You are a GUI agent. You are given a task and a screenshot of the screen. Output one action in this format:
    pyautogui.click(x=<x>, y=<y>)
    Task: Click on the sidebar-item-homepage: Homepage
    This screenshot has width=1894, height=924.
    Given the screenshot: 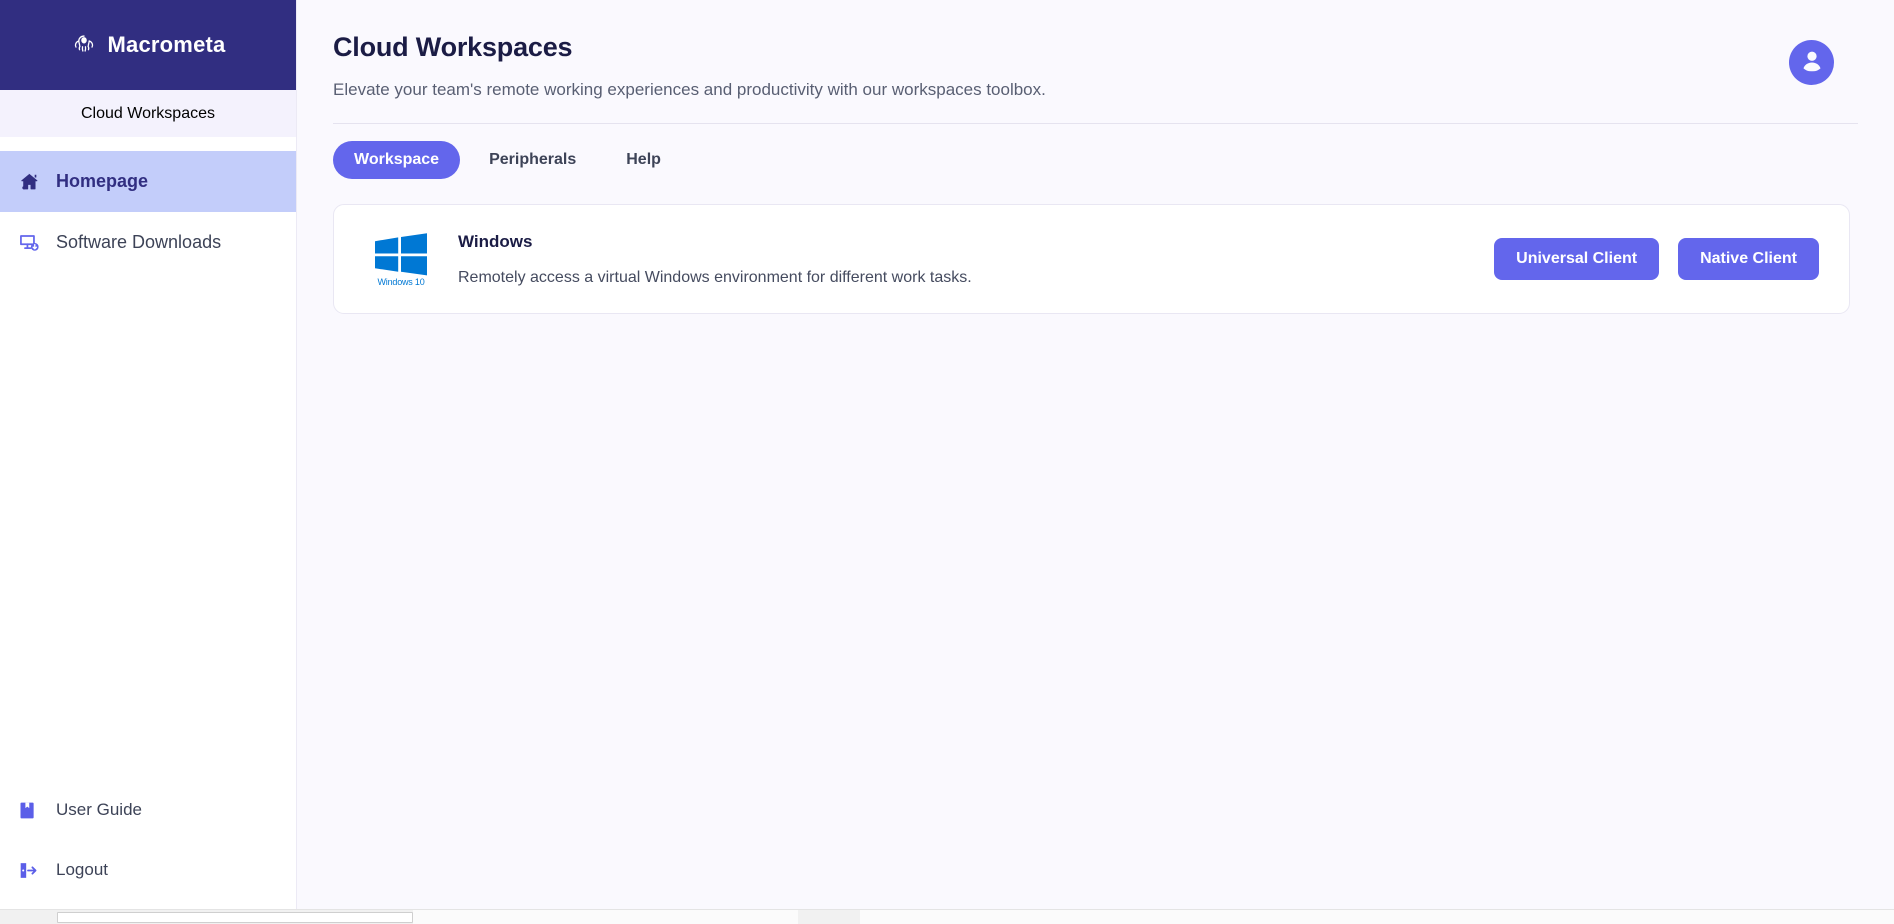 What is the action you would take?
    pyautogui.click(x=148, y=181)
    